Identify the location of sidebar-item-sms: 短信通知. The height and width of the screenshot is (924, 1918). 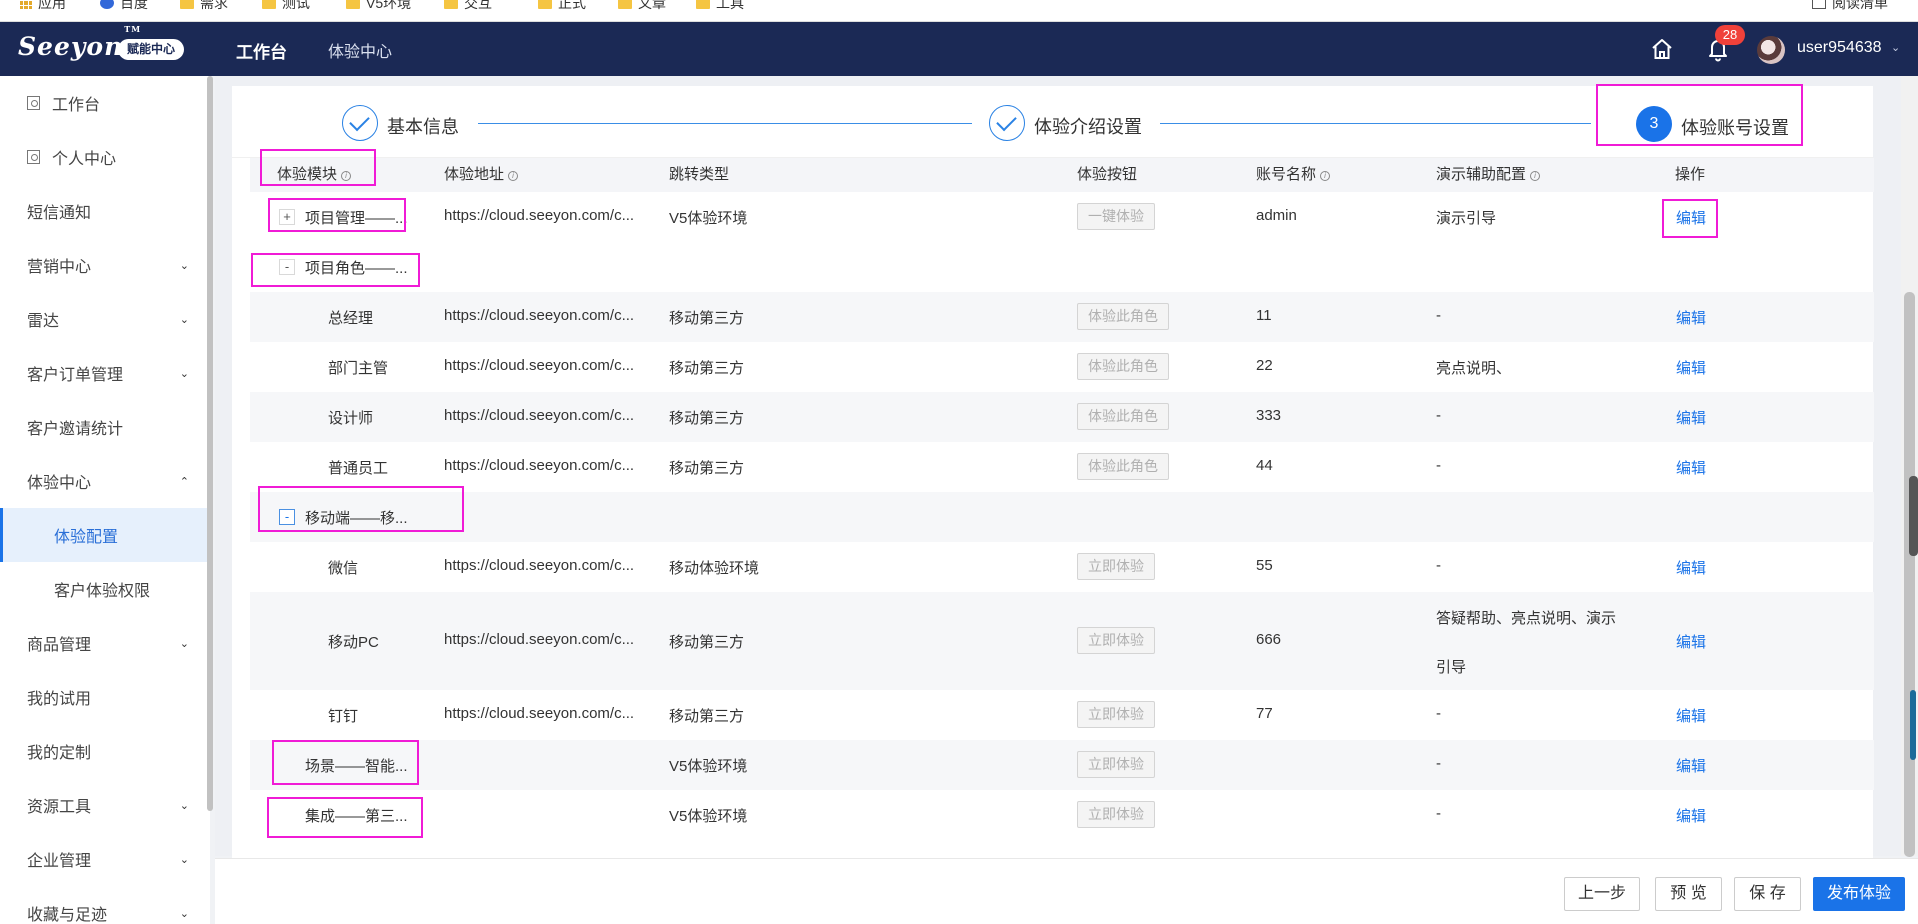
(105, 211).